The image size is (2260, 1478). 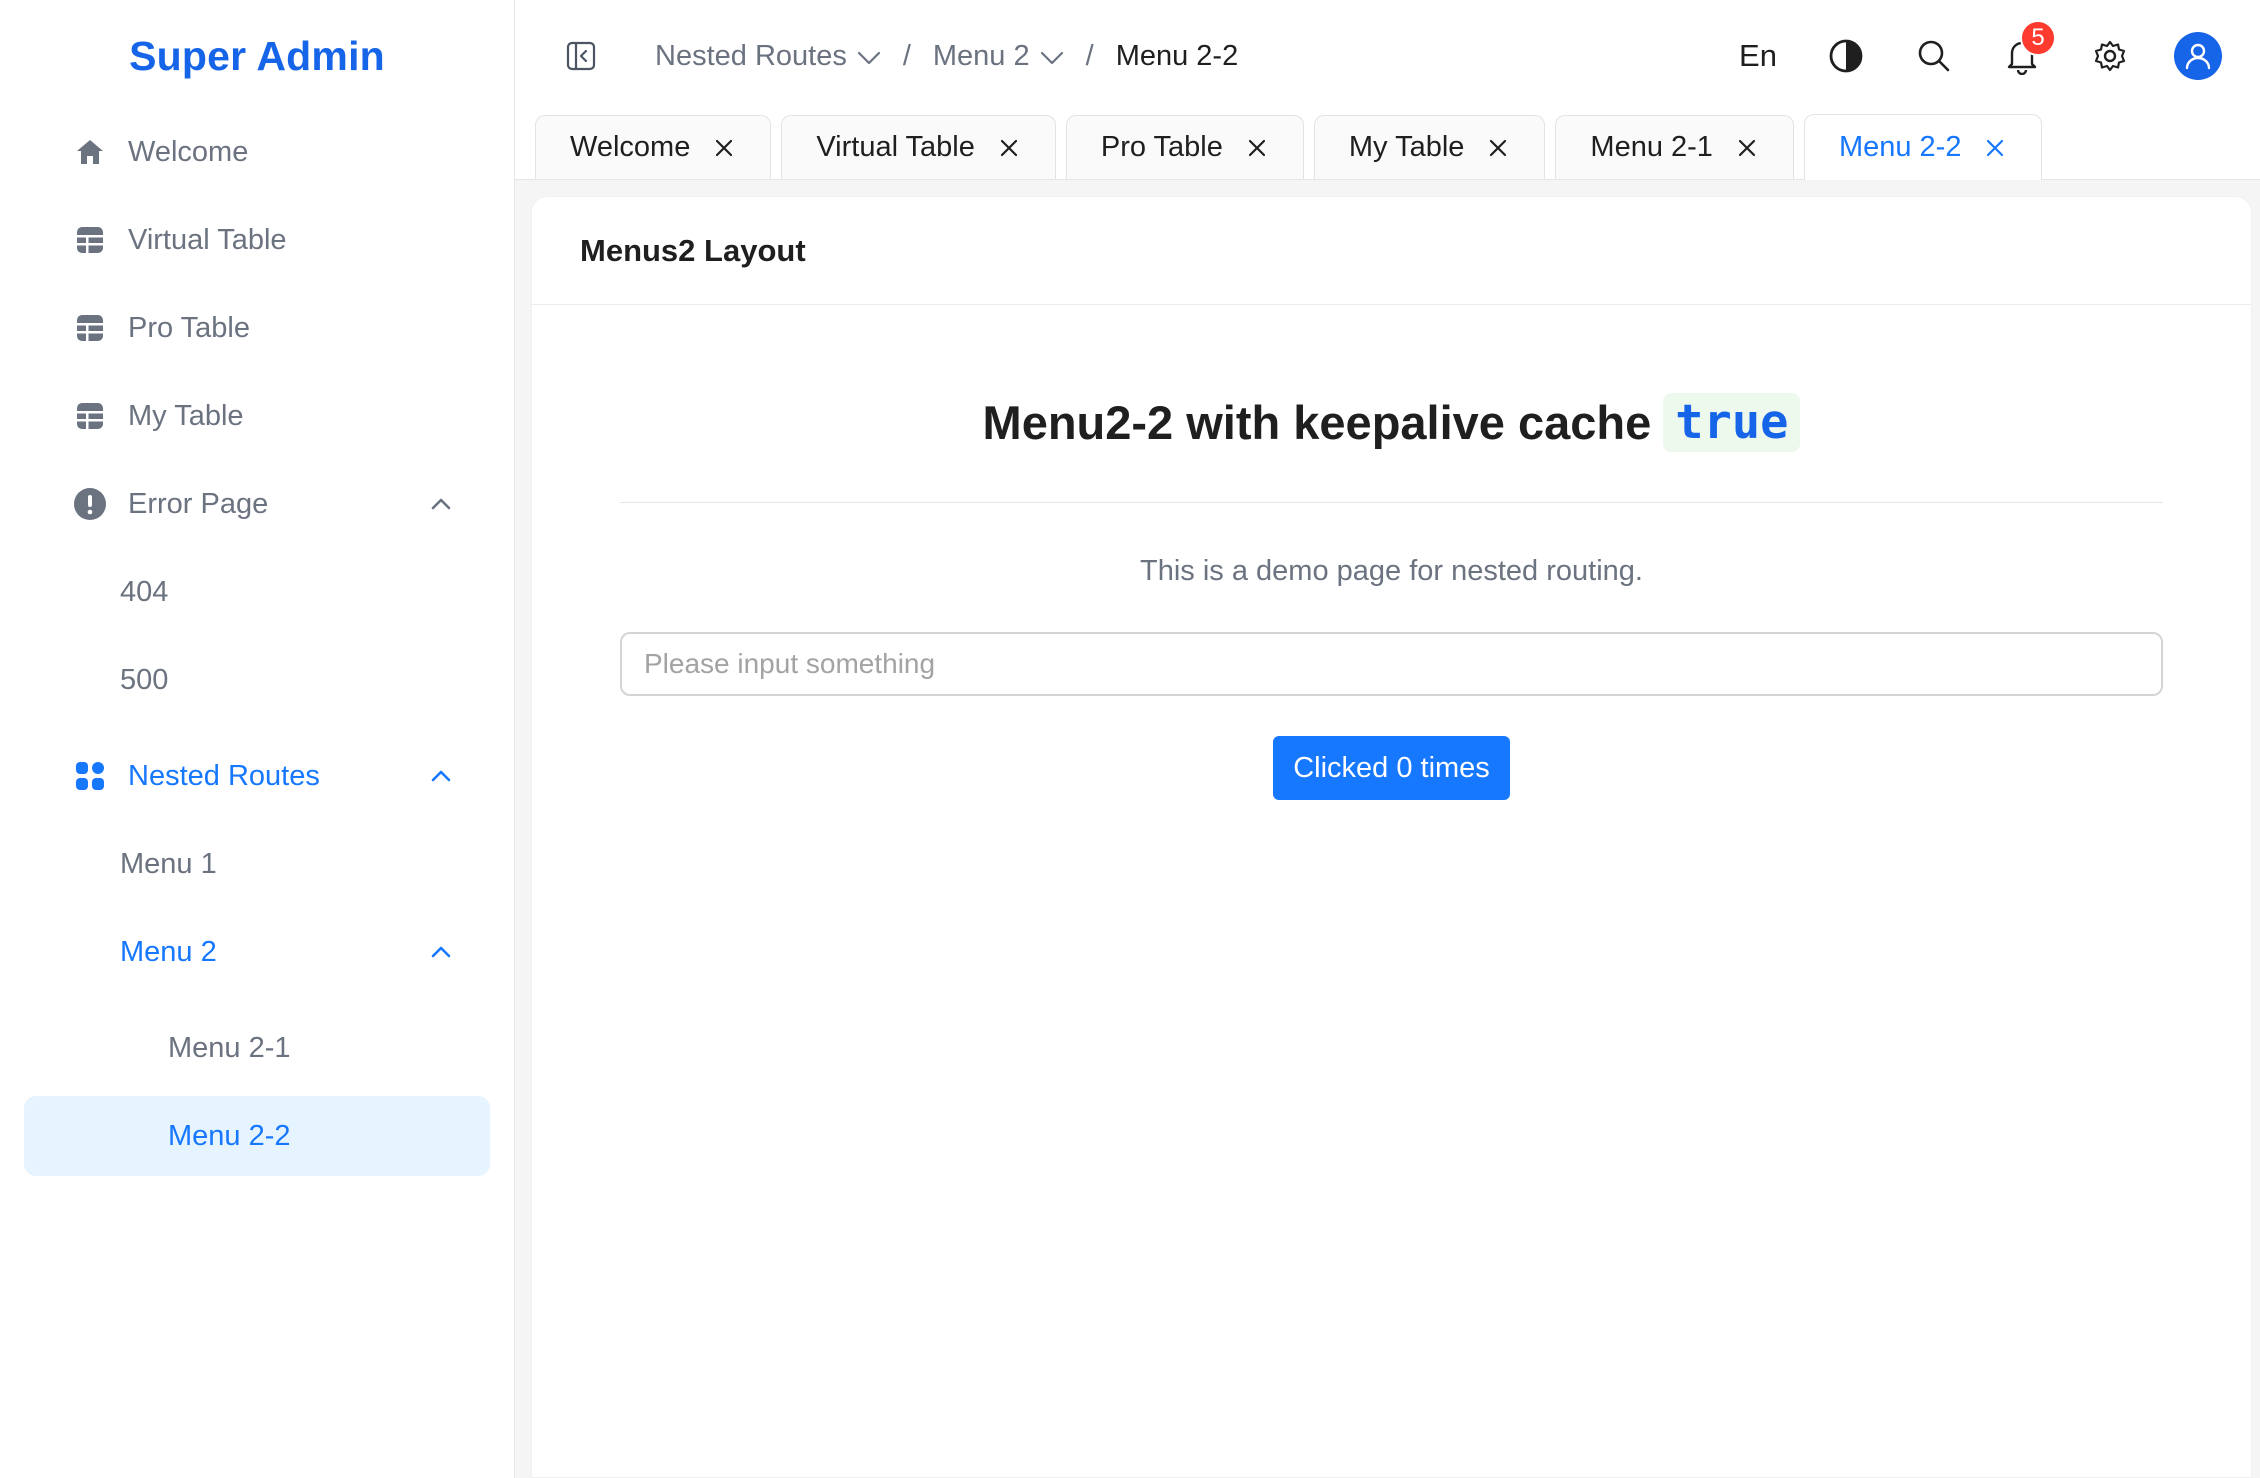 I want to click on sidebar-item-welcome: Welcome, so click(x=257, y=152).